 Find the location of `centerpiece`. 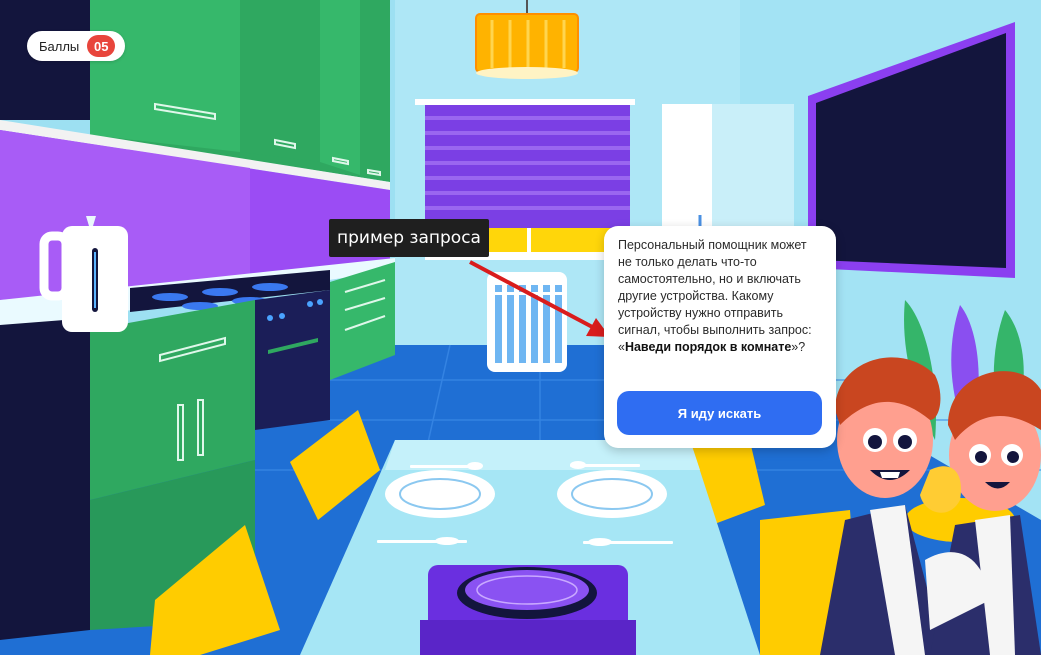

centerpiece is located at coordinates (528, 610).